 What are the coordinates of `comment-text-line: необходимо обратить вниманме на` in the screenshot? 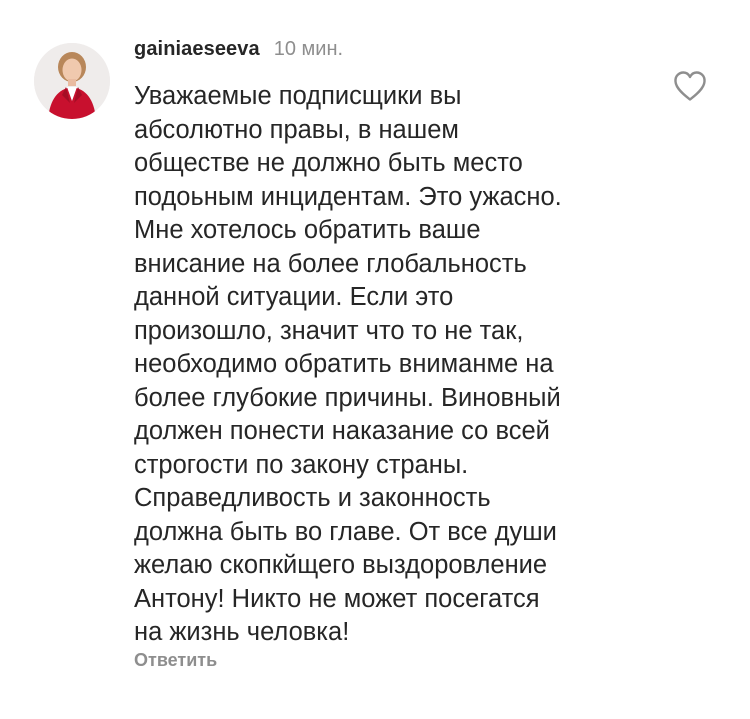 It's located at (344, 364).